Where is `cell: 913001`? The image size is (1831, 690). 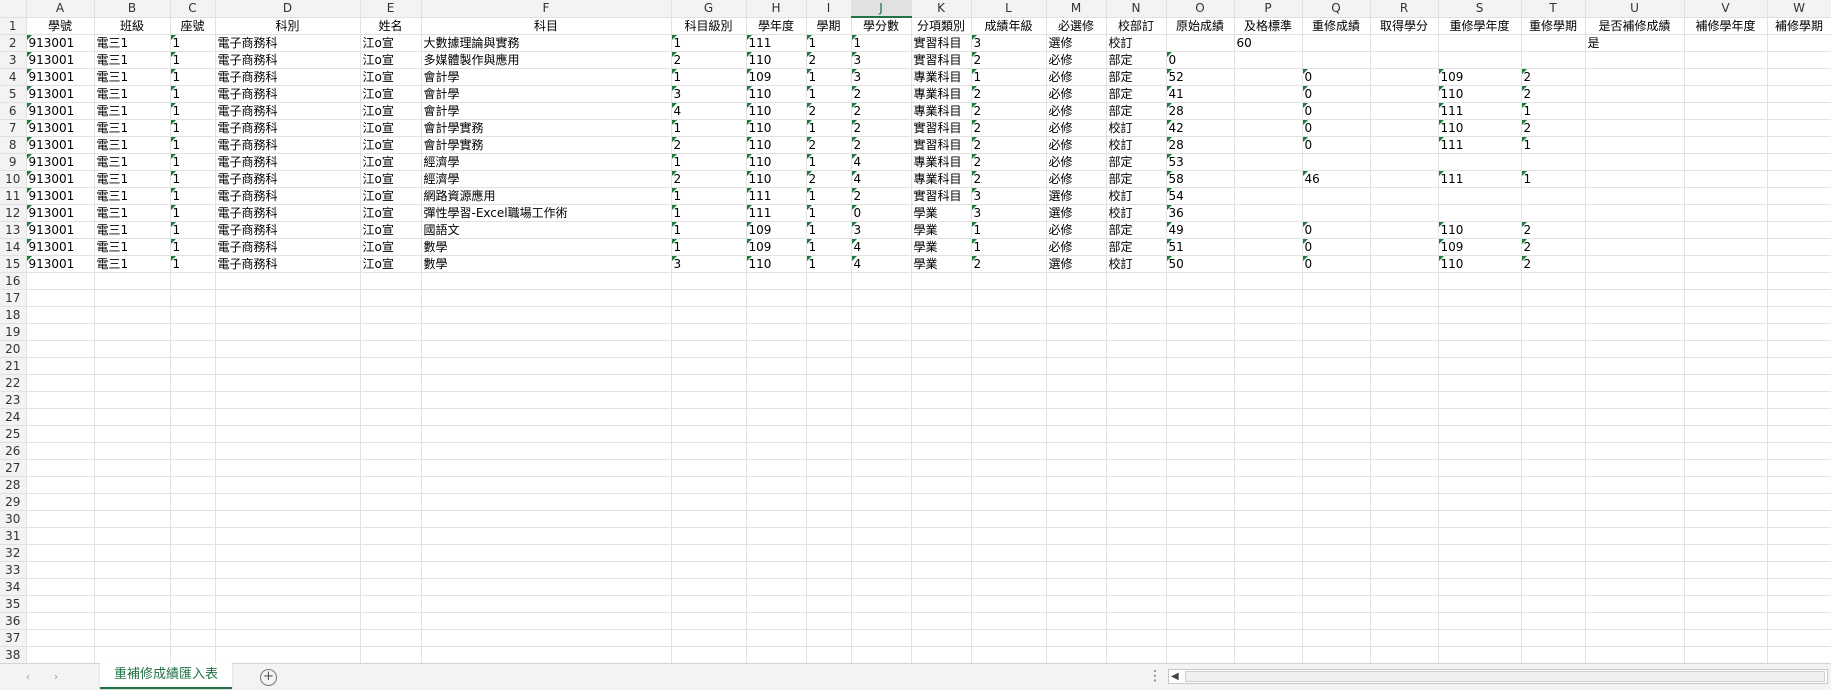 cell: 913001 is located at coordinates (60, 43).